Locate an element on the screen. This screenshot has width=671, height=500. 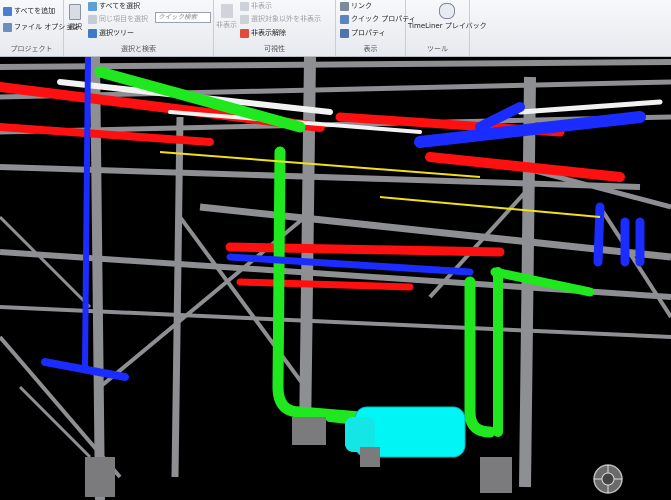
cursor-icon is located at coordinates (75, 12).